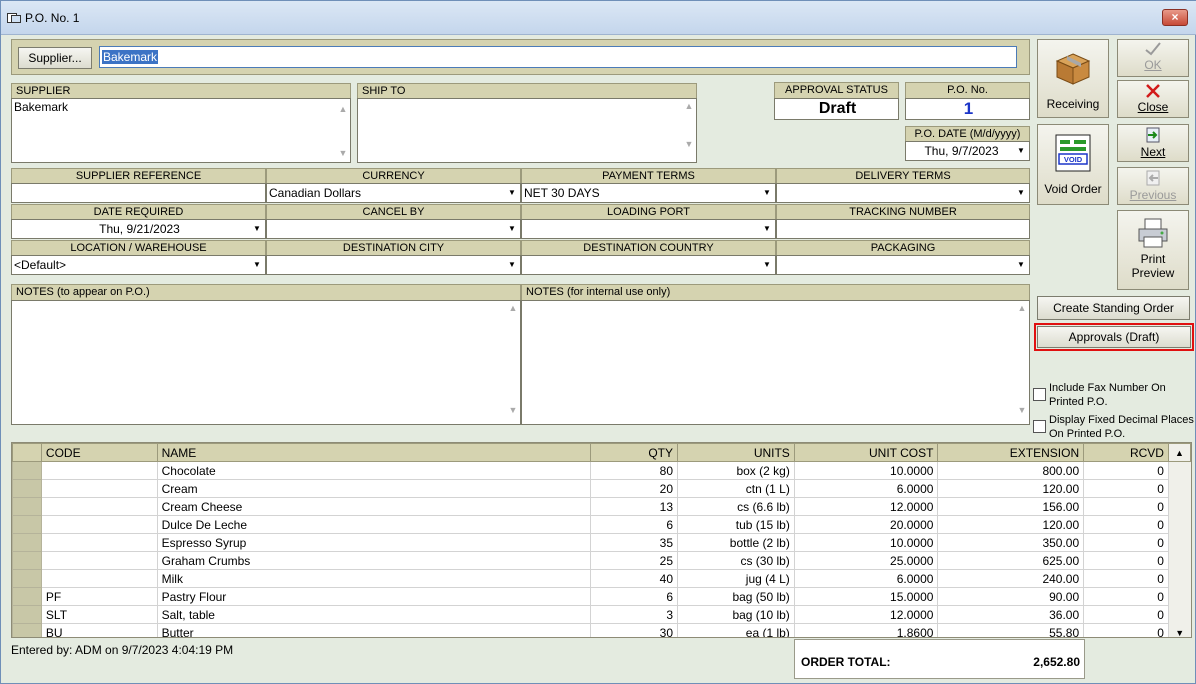 This screenshot has height=684, width=1196. Describe the element at coordinates (1153, 186) in the screenshot. I see `previous-button: Previous` at that location.